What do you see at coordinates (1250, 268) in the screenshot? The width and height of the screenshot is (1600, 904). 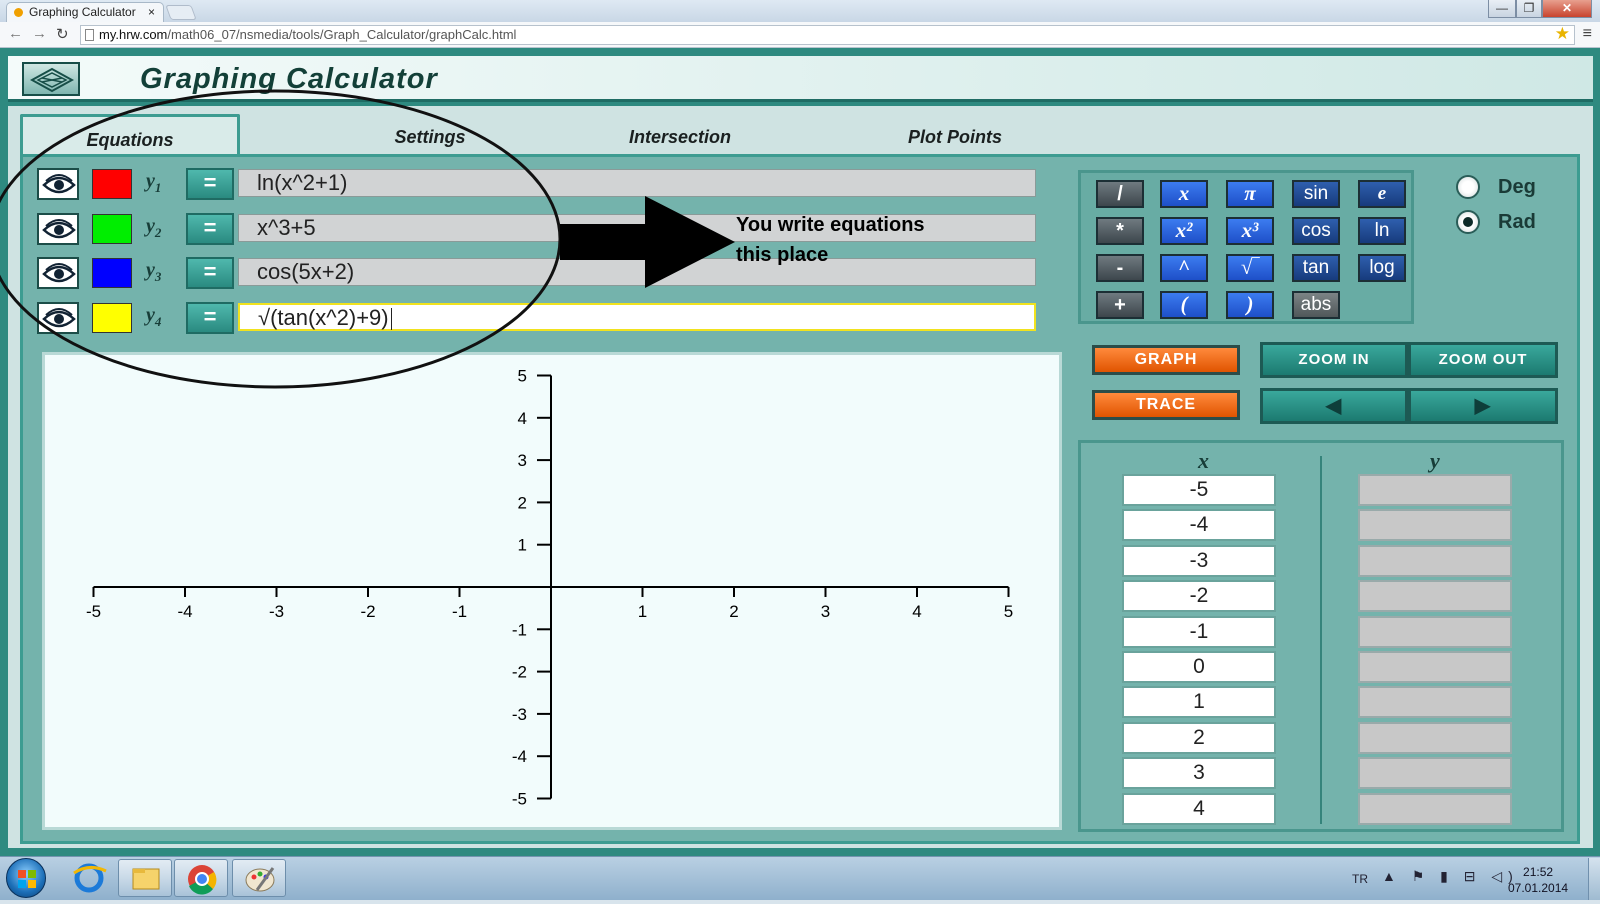 I see `keypad-key: √‾` at bounding box center [1250, 268].